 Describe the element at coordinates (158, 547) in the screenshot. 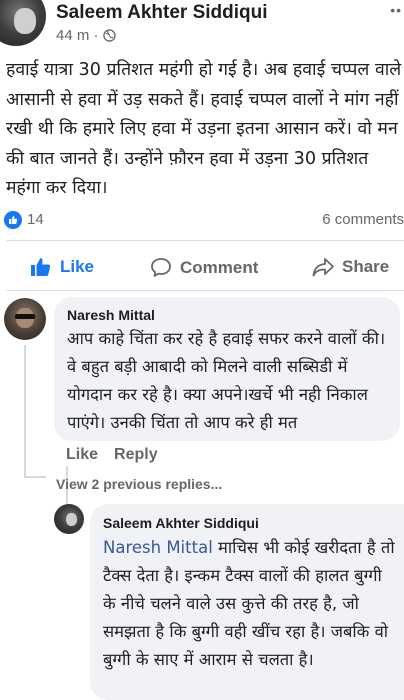

I see `mention-link: Naresh Mittal` at that location.